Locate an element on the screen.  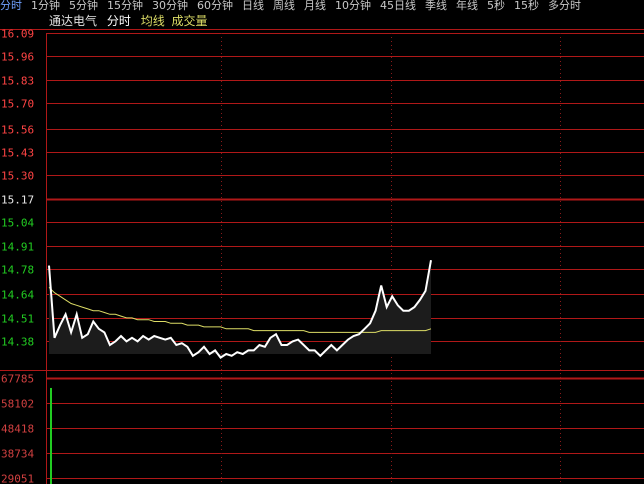
price-tick-label: 15.17 is located at coordinates (17, 200).